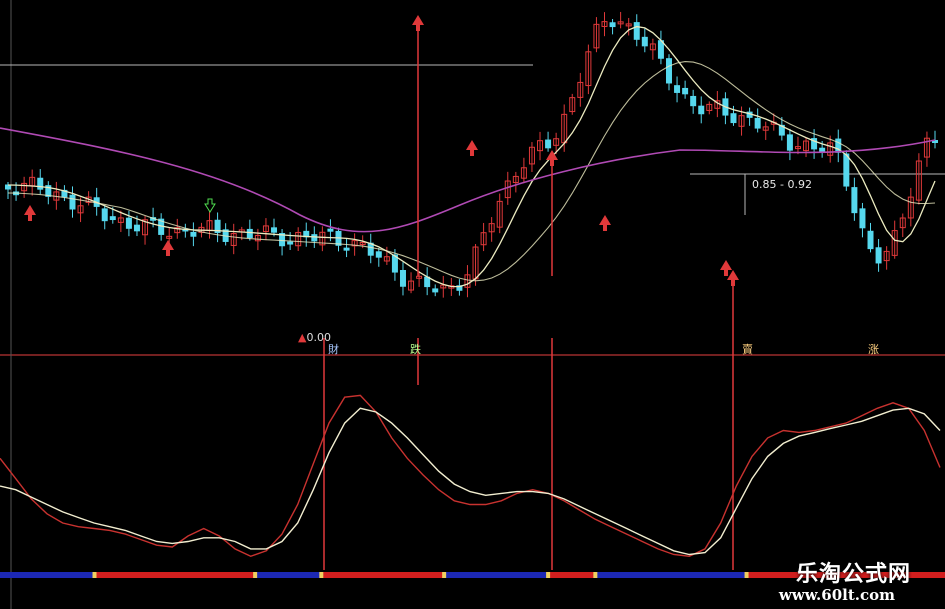  I want to click on signal-marker-4: 涨, so click(873, 349).